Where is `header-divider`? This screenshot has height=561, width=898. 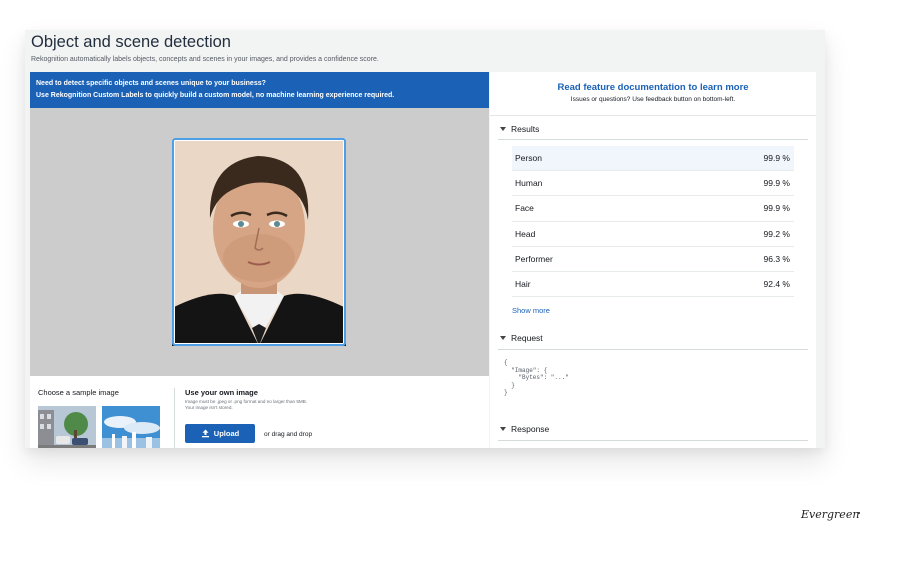 header-divider is located at coordinates (653, 115).